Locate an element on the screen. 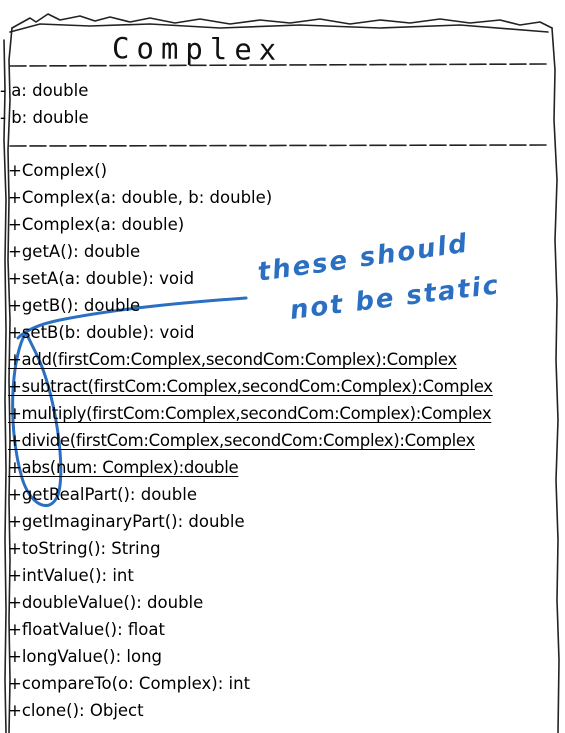 Image resolution: width=565 pixels, height=733 pixels. operation-row: +Complex(a: double) is located at coordinates (96, 224).